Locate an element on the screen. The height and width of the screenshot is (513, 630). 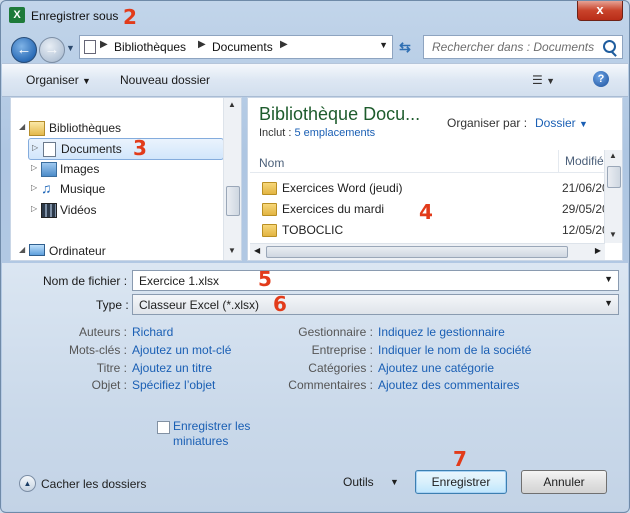
hide-folders-button: ▲ is located at coordinates (27, 483).